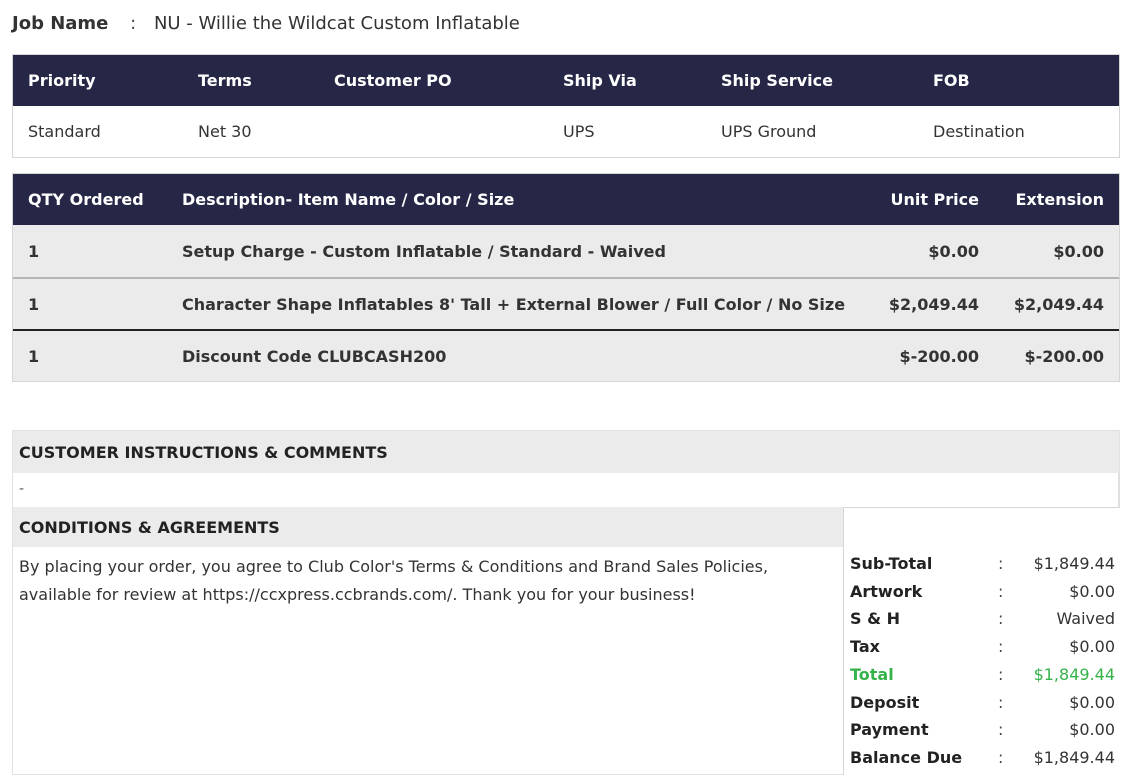 This screenshot has height=783, width=1127. Describe the element at coordinates (939, 356) in the screenshot. I see `item-unit-price: $-200.00` at that location.